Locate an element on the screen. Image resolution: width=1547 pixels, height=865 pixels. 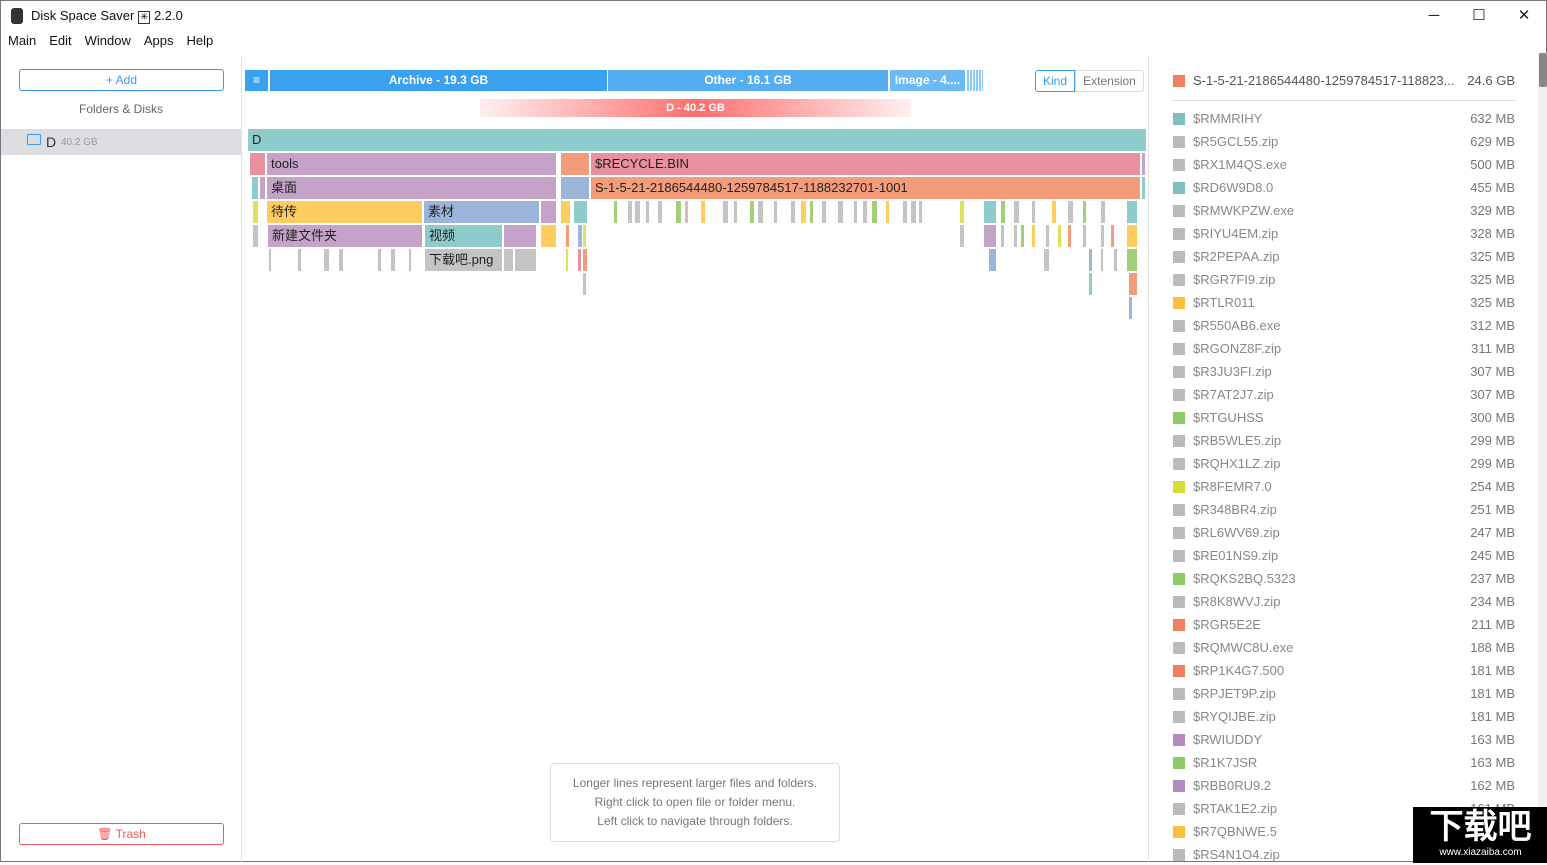
list-item: $RMMRIHY 632 MB is located at coordinates (1344, 119).